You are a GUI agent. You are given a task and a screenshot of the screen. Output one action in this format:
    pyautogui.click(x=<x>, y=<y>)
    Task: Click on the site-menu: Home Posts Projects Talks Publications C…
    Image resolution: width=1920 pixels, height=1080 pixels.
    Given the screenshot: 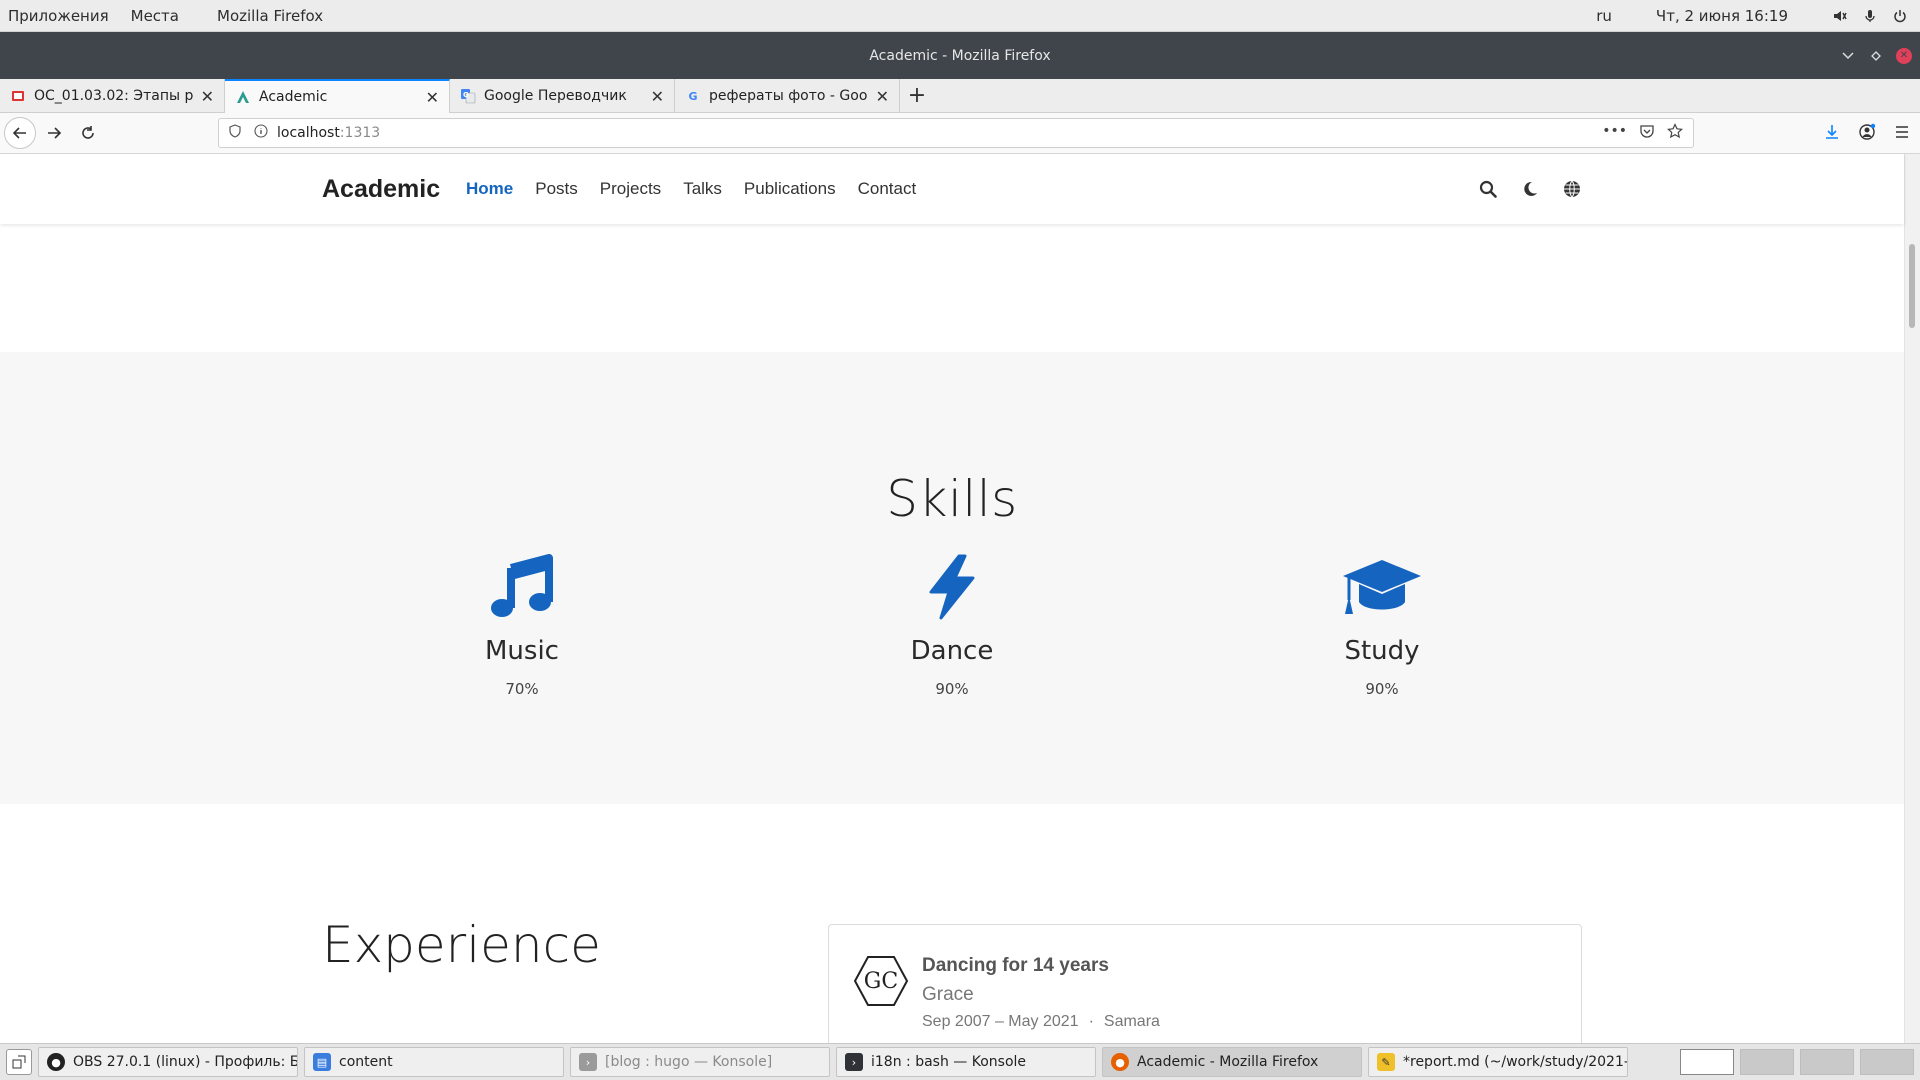 What is the action you would take?
    pyautogui.click(x=691, y=189)
    